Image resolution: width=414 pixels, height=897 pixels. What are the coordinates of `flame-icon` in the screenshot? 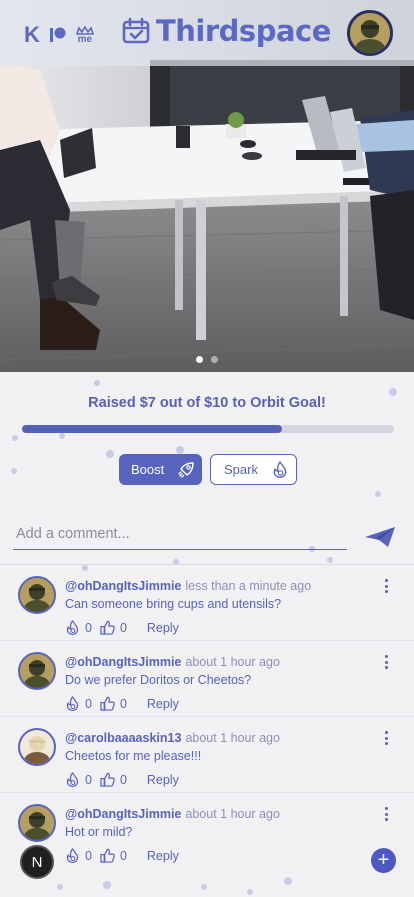 It's located at (280, 469).